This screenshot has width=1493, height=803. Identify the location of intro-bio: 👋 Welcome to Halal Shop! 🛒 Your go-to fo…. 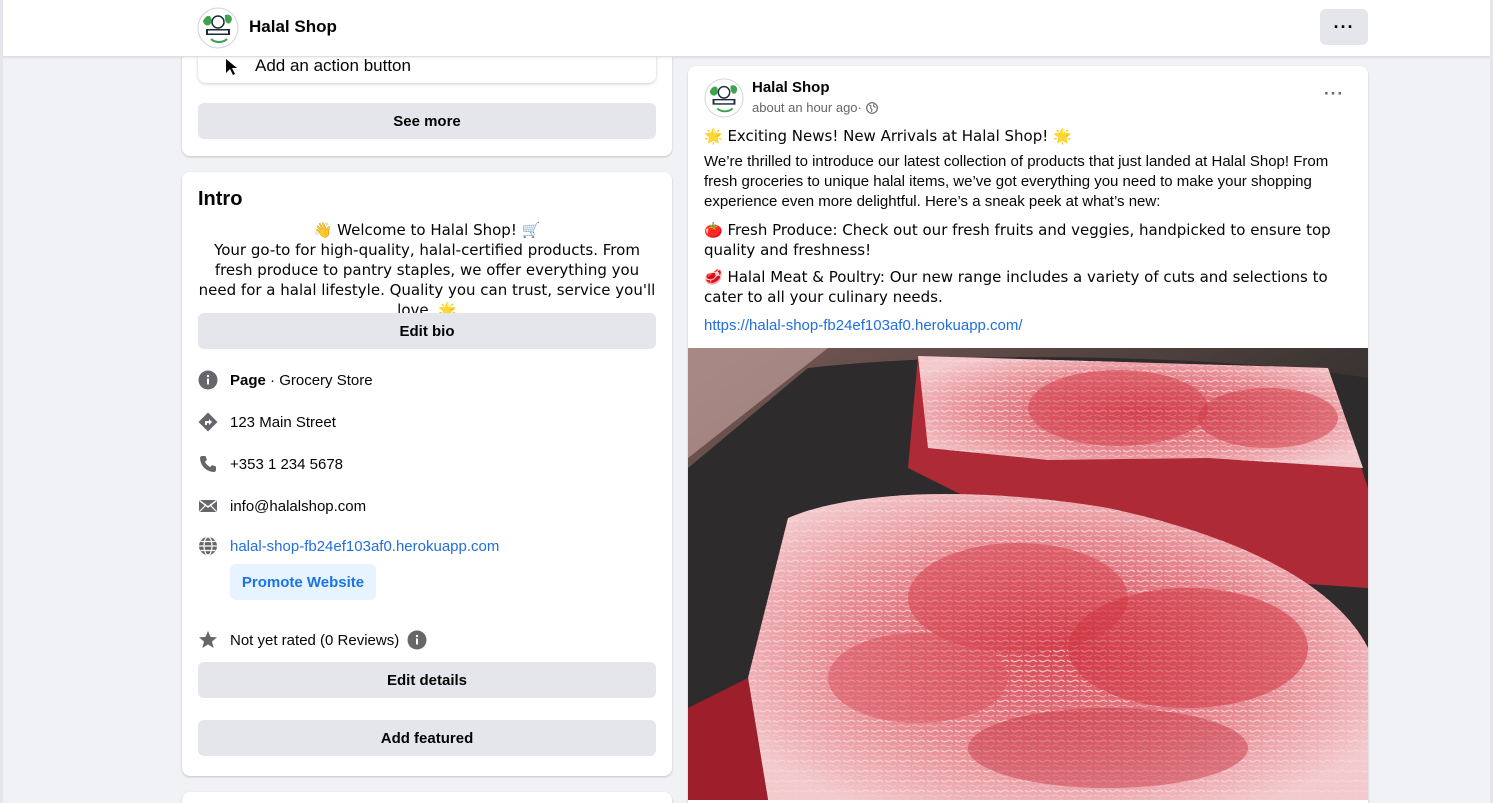
(427, 270).